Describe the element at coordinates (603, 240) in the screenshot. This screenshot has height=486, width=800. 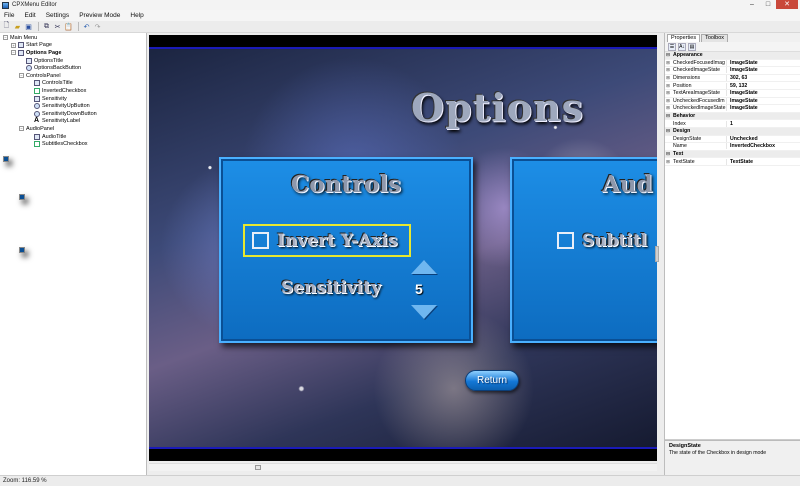
I see `subtitles-checkbox: Subtitl` at that location.